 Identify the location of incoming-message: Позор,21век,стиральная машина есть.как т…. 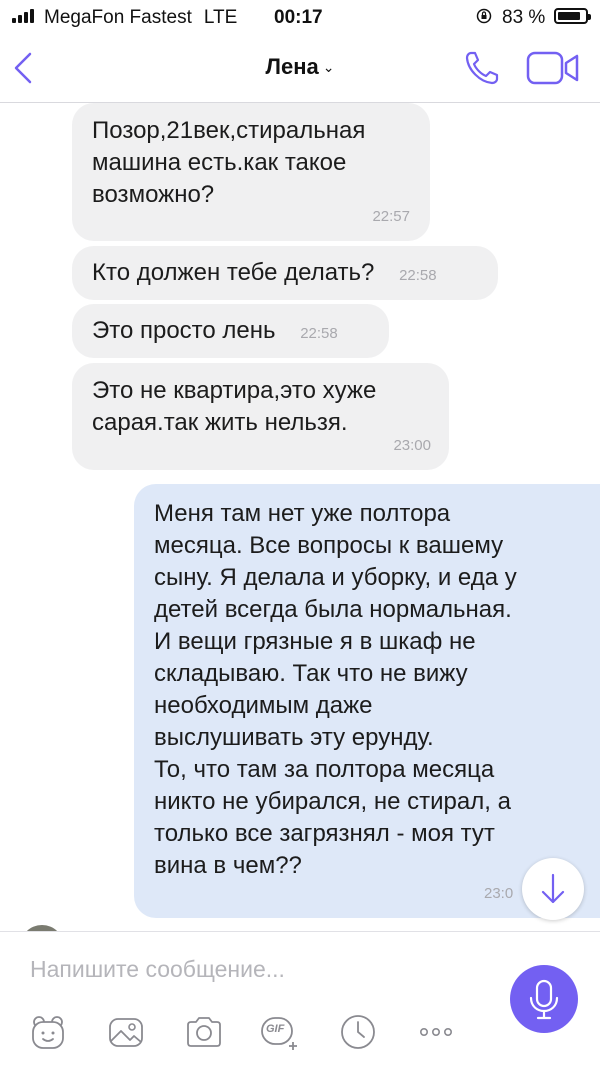
(251, 172).